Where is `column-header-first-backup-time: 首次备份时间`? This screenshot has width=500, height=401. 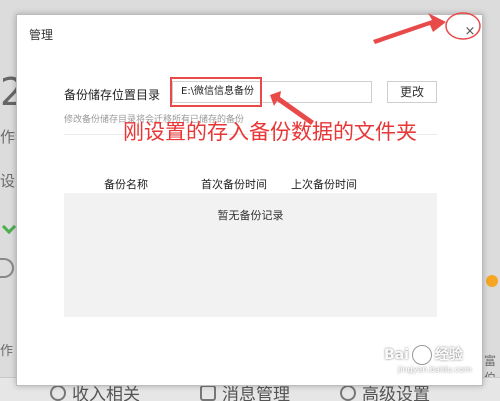
column-header-first-backup-time: 首次备份时间 is located at coordinates (234, 184).